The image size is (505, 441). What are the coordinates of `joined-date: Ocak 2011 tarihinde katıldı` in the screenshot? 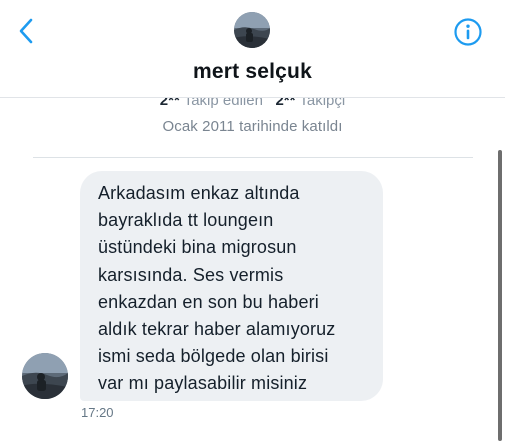 It's located at (252, 126).